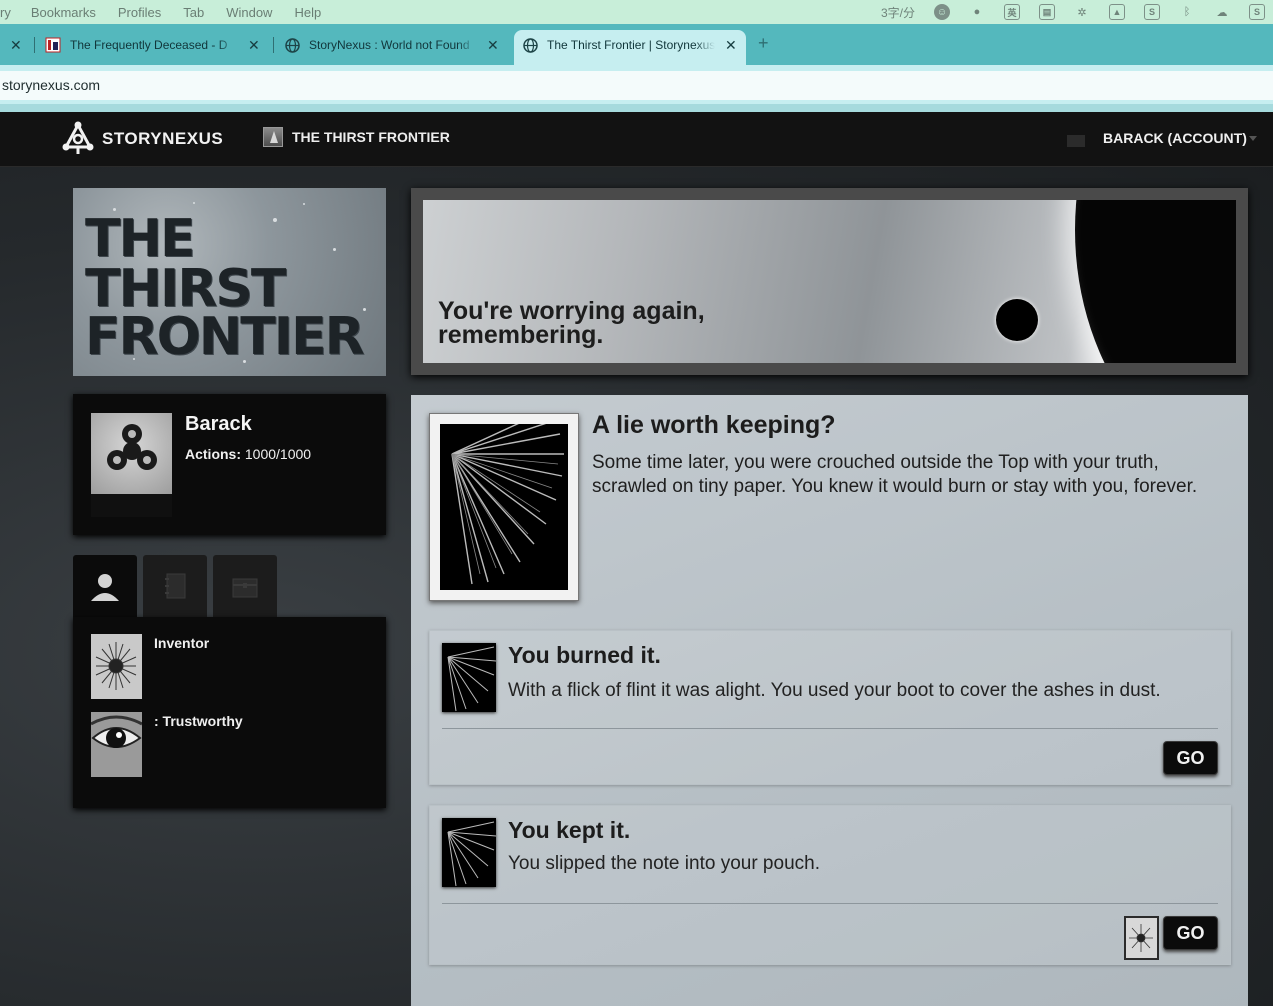 The width and height of the screenshot is (1273, 1006). Describe the element at coordinates (1187, 12) in the screenshot. I see `bluetooth-icon: ᛒ` at that location.